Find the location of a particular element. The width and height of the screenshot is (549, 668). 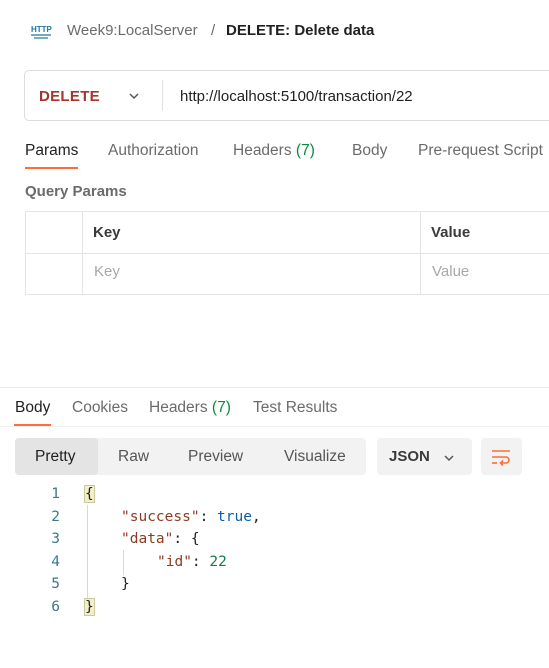

view-preview: Preview is located at coordinates (215, 457).